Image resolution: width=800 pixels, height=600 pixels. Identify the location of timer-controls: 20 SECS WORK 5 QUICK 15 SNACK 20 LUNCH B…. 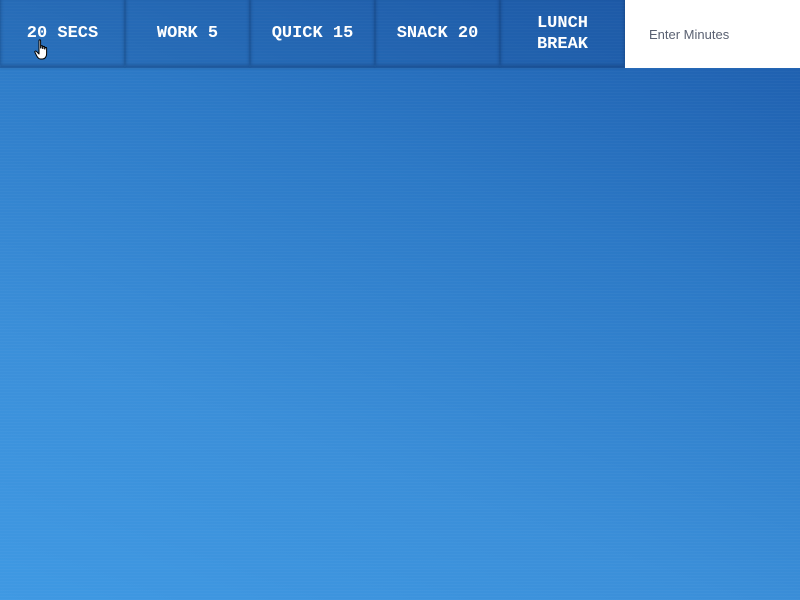
(400, 34).